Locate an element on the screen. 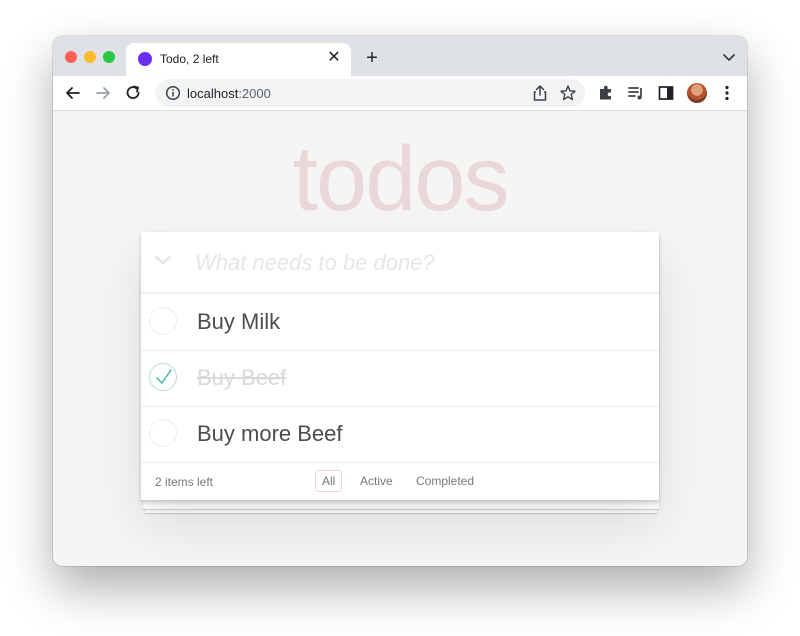 Image resolution: width=800 pixels, height=636 pixels. new-todo-row is located at coordinates (400, 263).